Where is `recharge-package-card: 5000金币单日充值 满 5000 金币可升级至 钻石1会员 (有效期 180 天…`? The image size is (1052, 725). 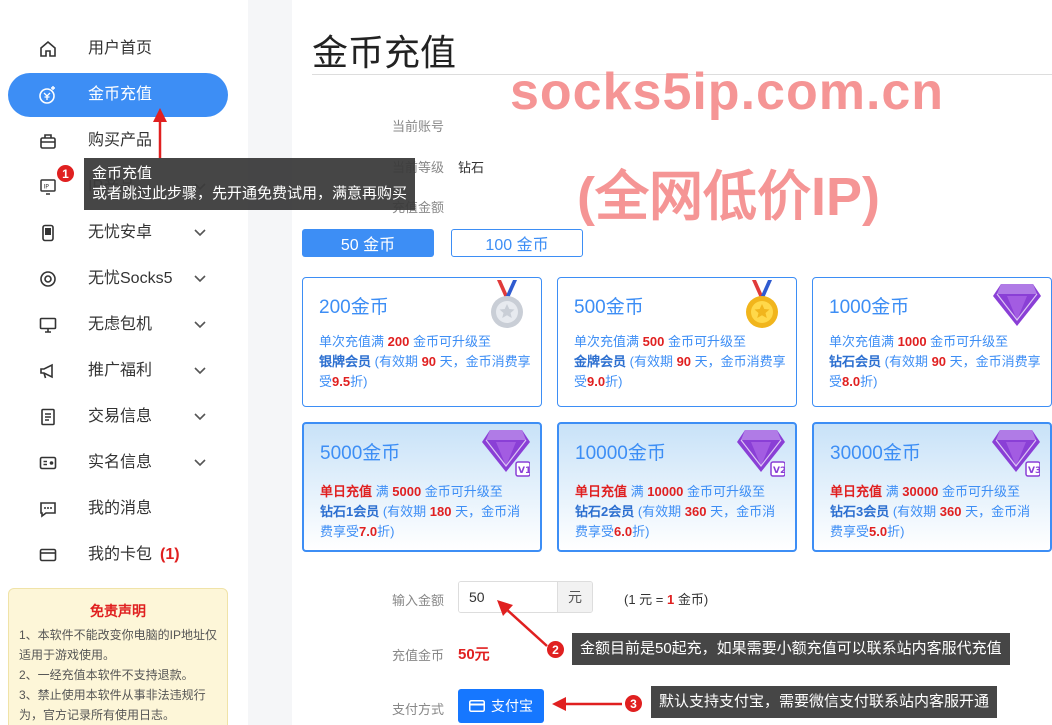
recharge-package-card: 5000金币单日充值 满 5000 金币可升级至 钻石1会员 (有效期 180 天… is located at coordinates (422, 487).